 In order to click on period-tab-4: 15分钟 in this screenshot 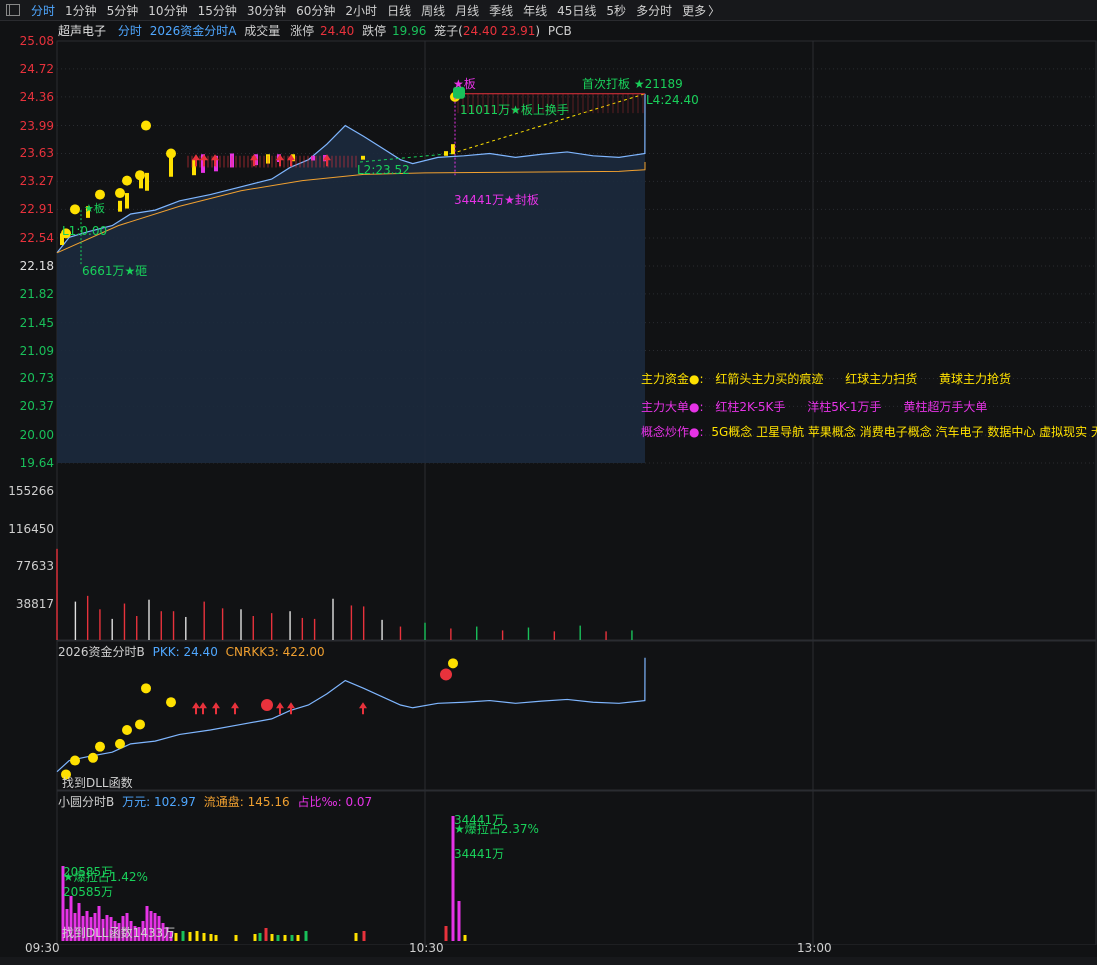, I will do `click(217, 10)`.